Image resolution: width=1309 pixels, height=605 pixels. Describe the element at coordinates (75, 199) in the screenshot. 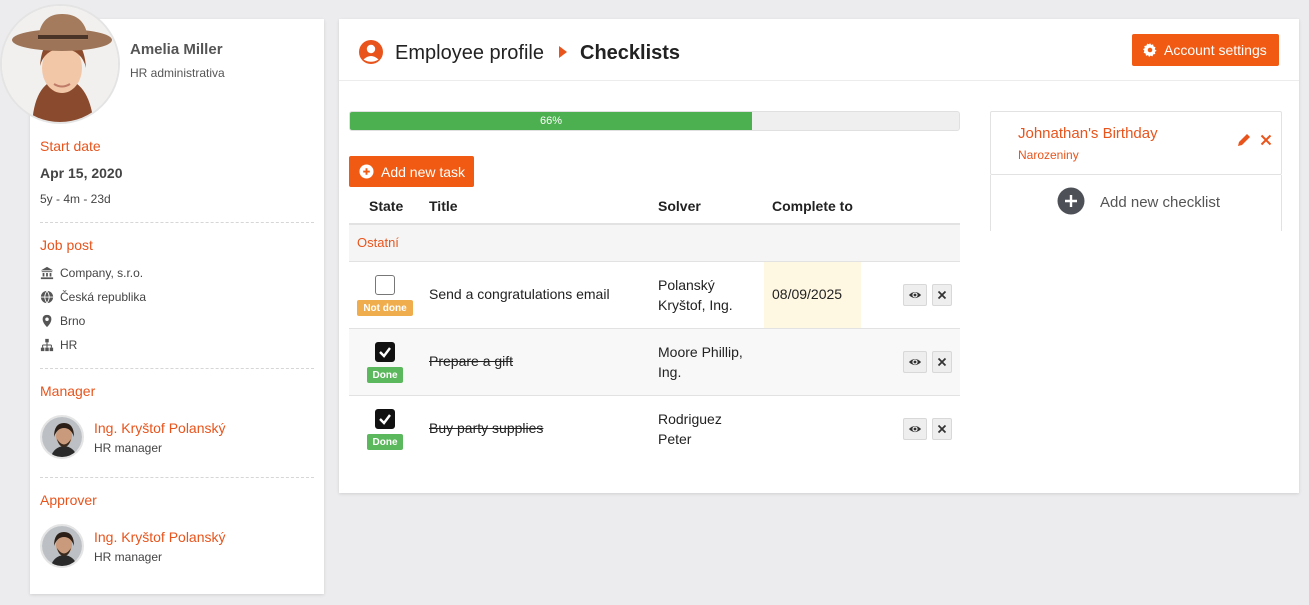

I see `employment-duration: 5y - 4m - 23d` at that location.